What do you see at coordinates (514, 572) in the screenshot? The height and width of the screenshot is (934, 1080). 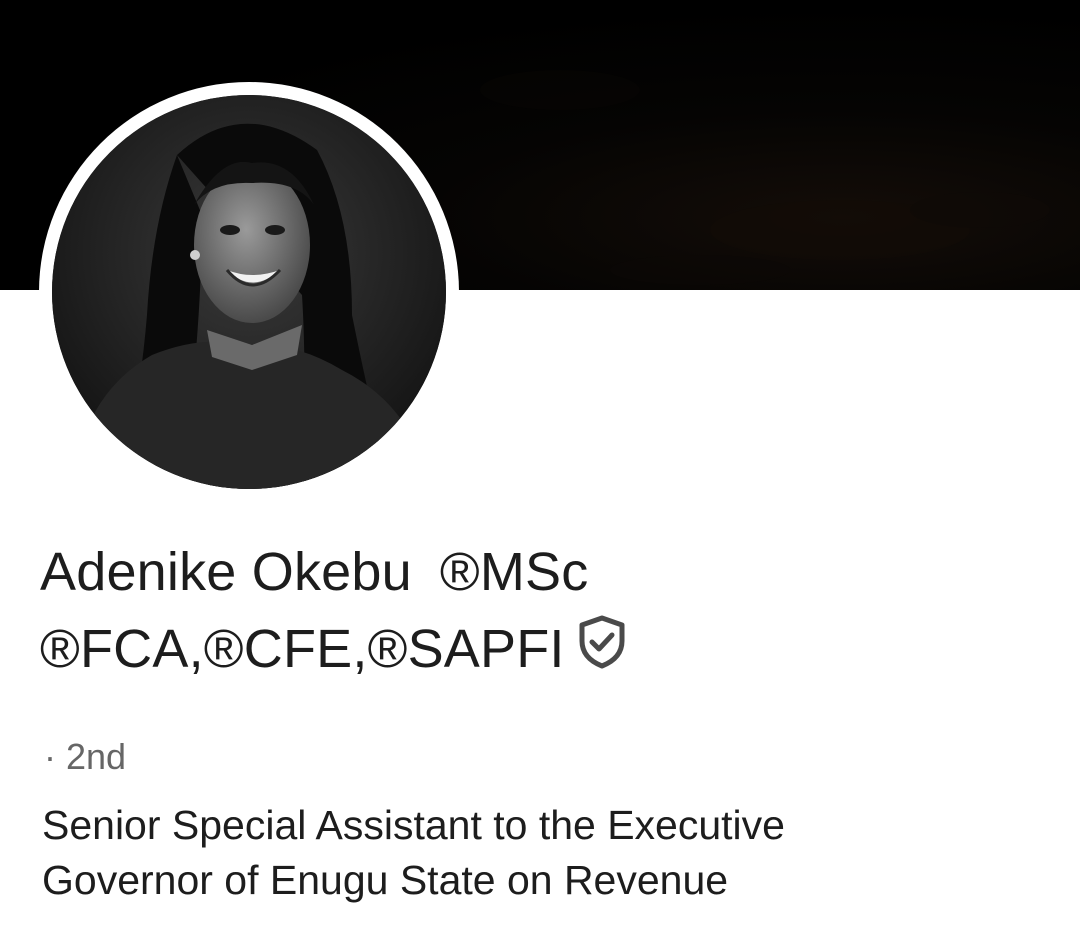 I see `credentials-line-1: ®MSc` at bounding box center [514, 572].